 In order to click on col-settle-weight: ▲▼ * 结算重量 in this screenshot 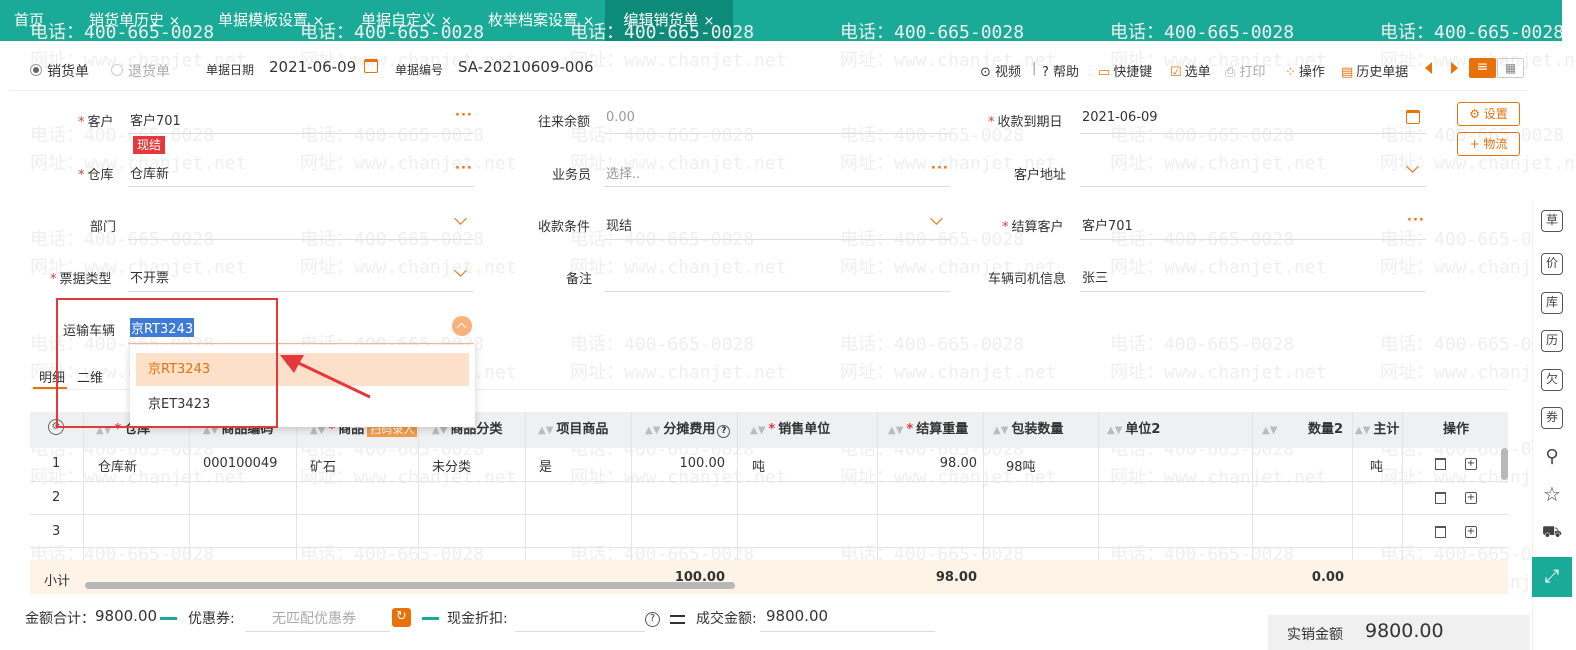, I will do `click(928, 430)`.